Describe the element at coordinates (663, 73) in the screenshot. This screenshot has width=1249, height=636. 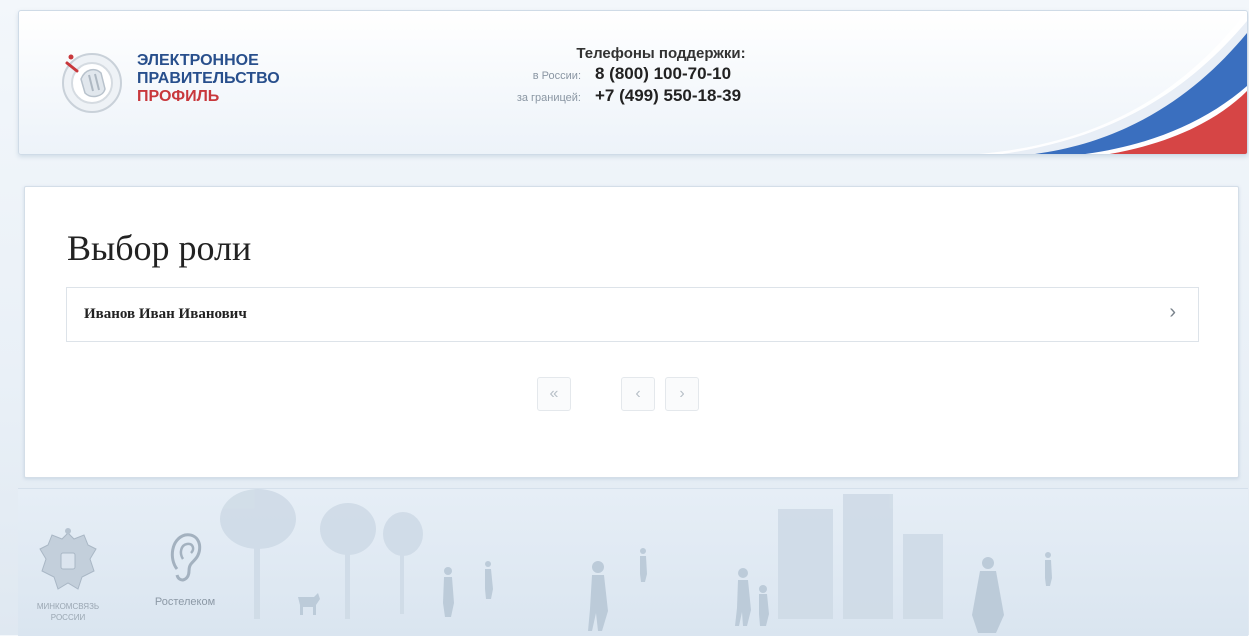
I see `russia-phone-number: 8 (800) 100-70-10` at that location.